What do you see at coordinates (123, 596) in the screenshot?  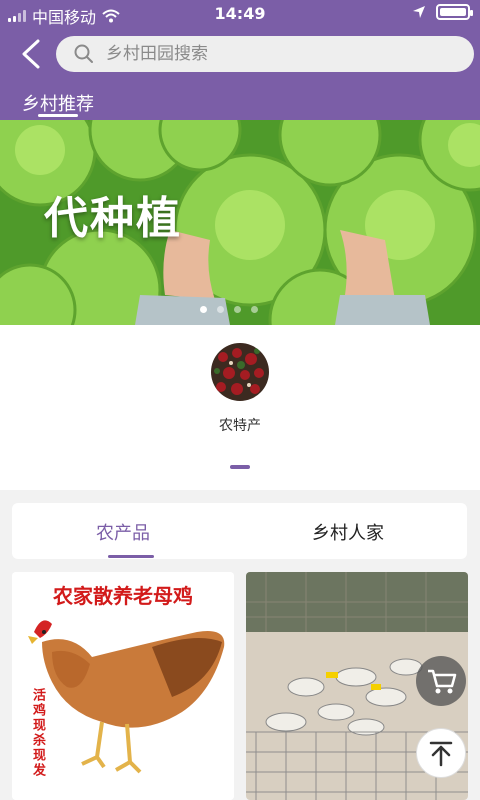 I see `product-title: 农家散养老母鸡` at bounding box center [123, 596].